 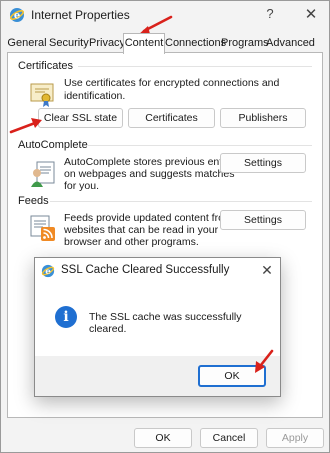 I want to click on info-icon: i, so click(x=66, y=317).